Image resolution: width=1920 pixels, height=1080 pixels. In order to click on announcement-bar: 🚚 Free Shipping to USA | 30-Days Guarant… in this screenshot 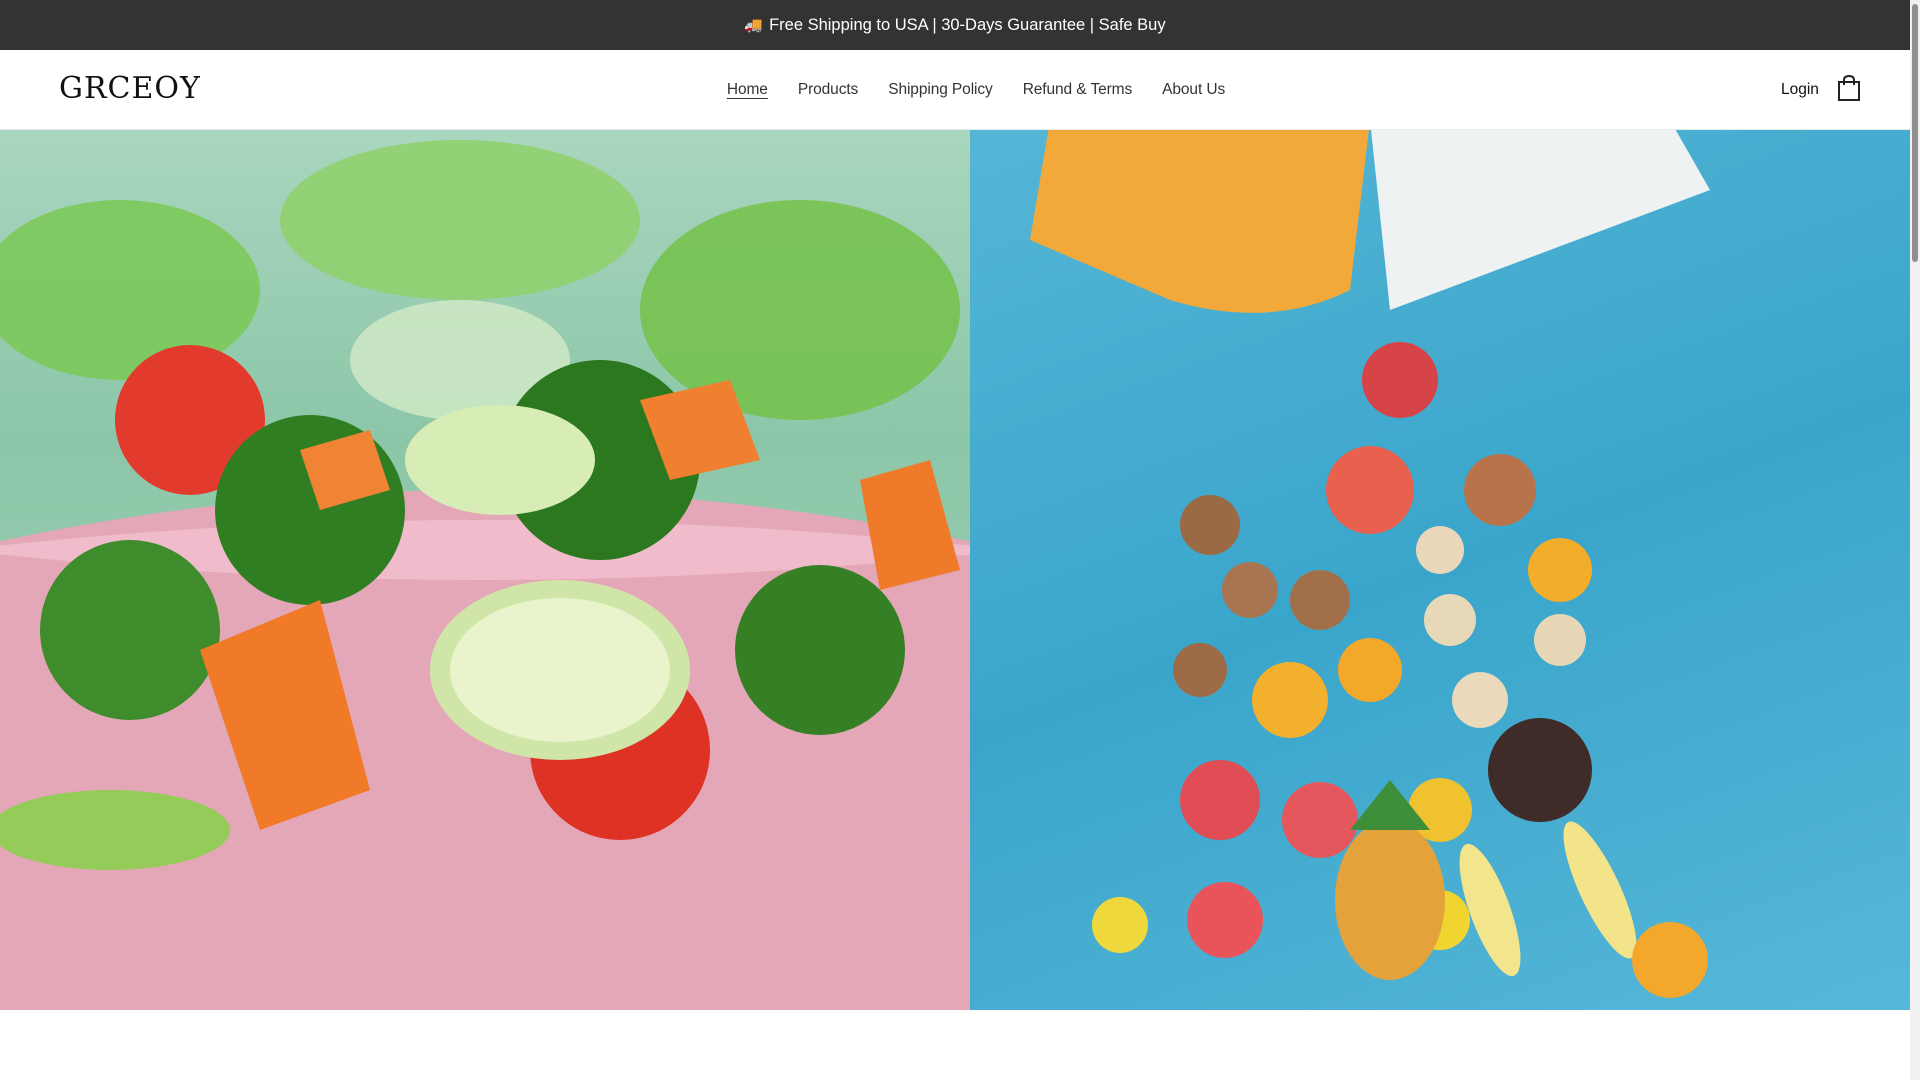, I will do `click(955, 25)`.